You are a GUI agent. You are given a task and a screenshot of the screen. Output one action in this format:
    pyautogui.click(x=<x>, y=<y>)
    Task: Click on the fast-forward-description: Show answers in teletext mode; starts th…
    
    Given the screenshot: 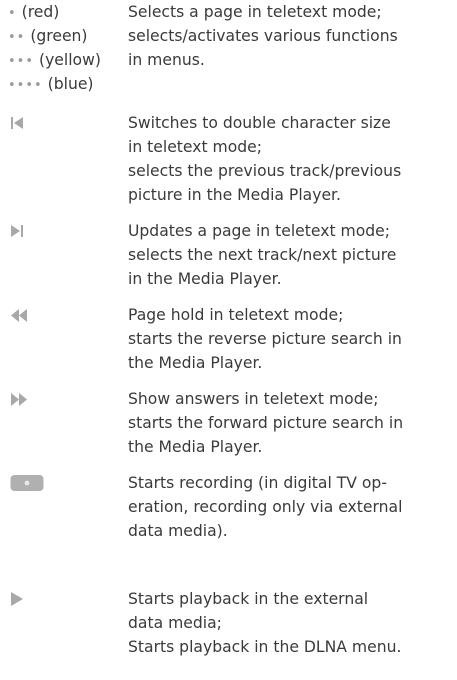 What is the action you would take?
    pyautogui.click(x=290, y=423)
    